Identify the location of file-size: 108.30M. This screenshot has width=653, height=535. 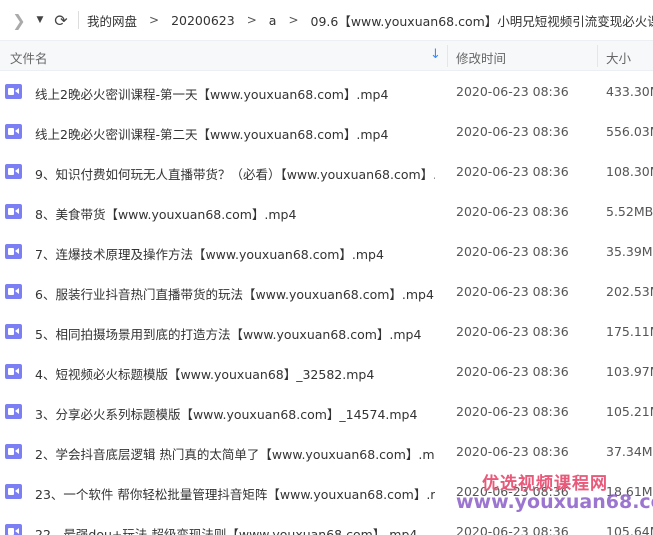
(629, 171).